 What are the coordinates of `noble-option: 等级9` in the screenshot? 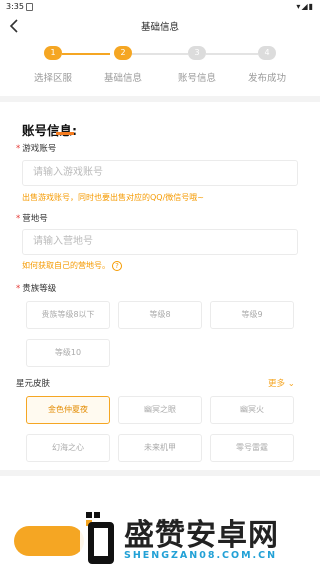 It's located at (252, 315).